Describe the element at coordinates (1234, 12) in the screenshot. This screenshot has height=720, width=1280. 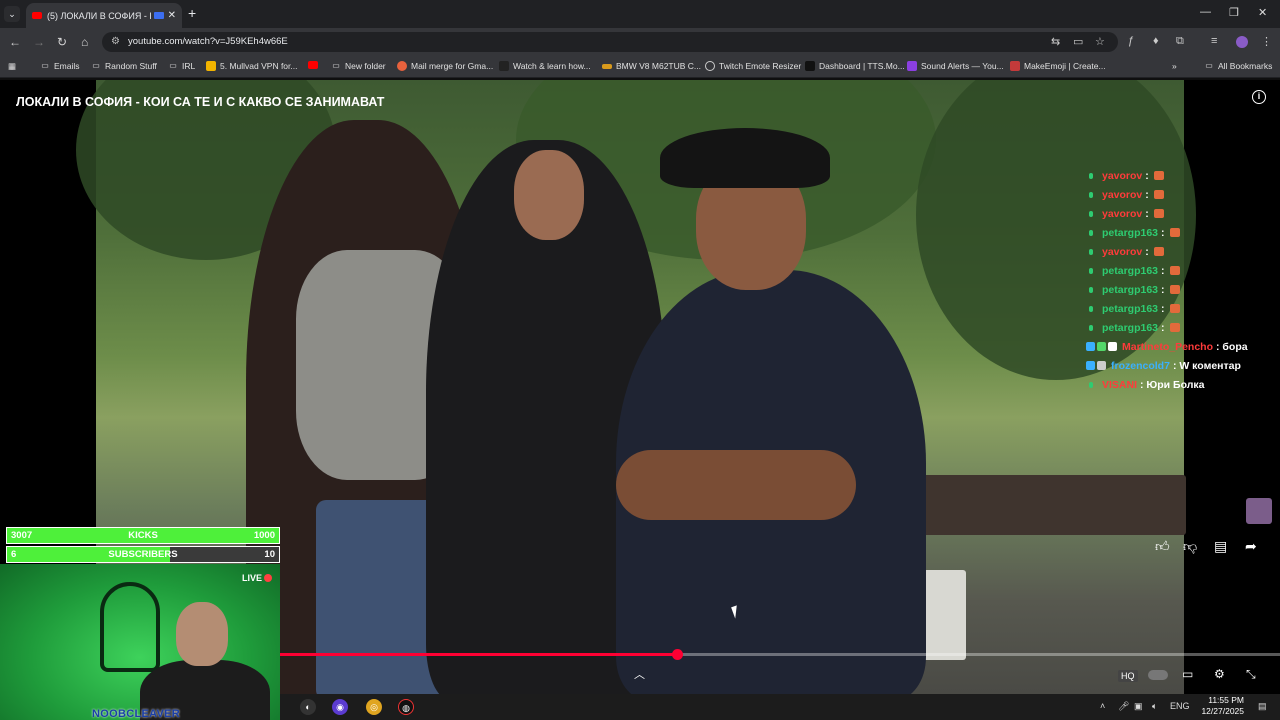
I see `restore-icon: ❐` at that location.